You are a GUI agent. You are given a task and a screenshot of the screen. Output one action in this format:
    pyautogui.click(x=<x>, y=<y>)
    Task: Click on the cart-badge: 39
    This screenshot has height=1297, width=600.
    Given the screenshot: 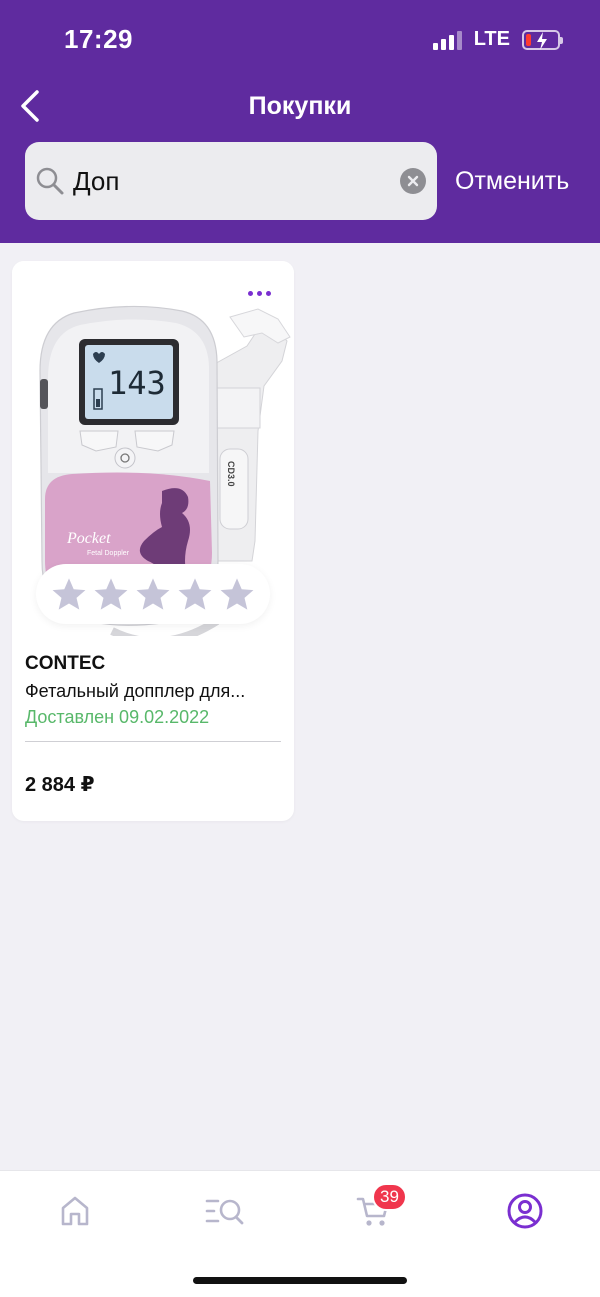 What is the action you would take?
    pyautogui.click(x=389, y=1197)
    